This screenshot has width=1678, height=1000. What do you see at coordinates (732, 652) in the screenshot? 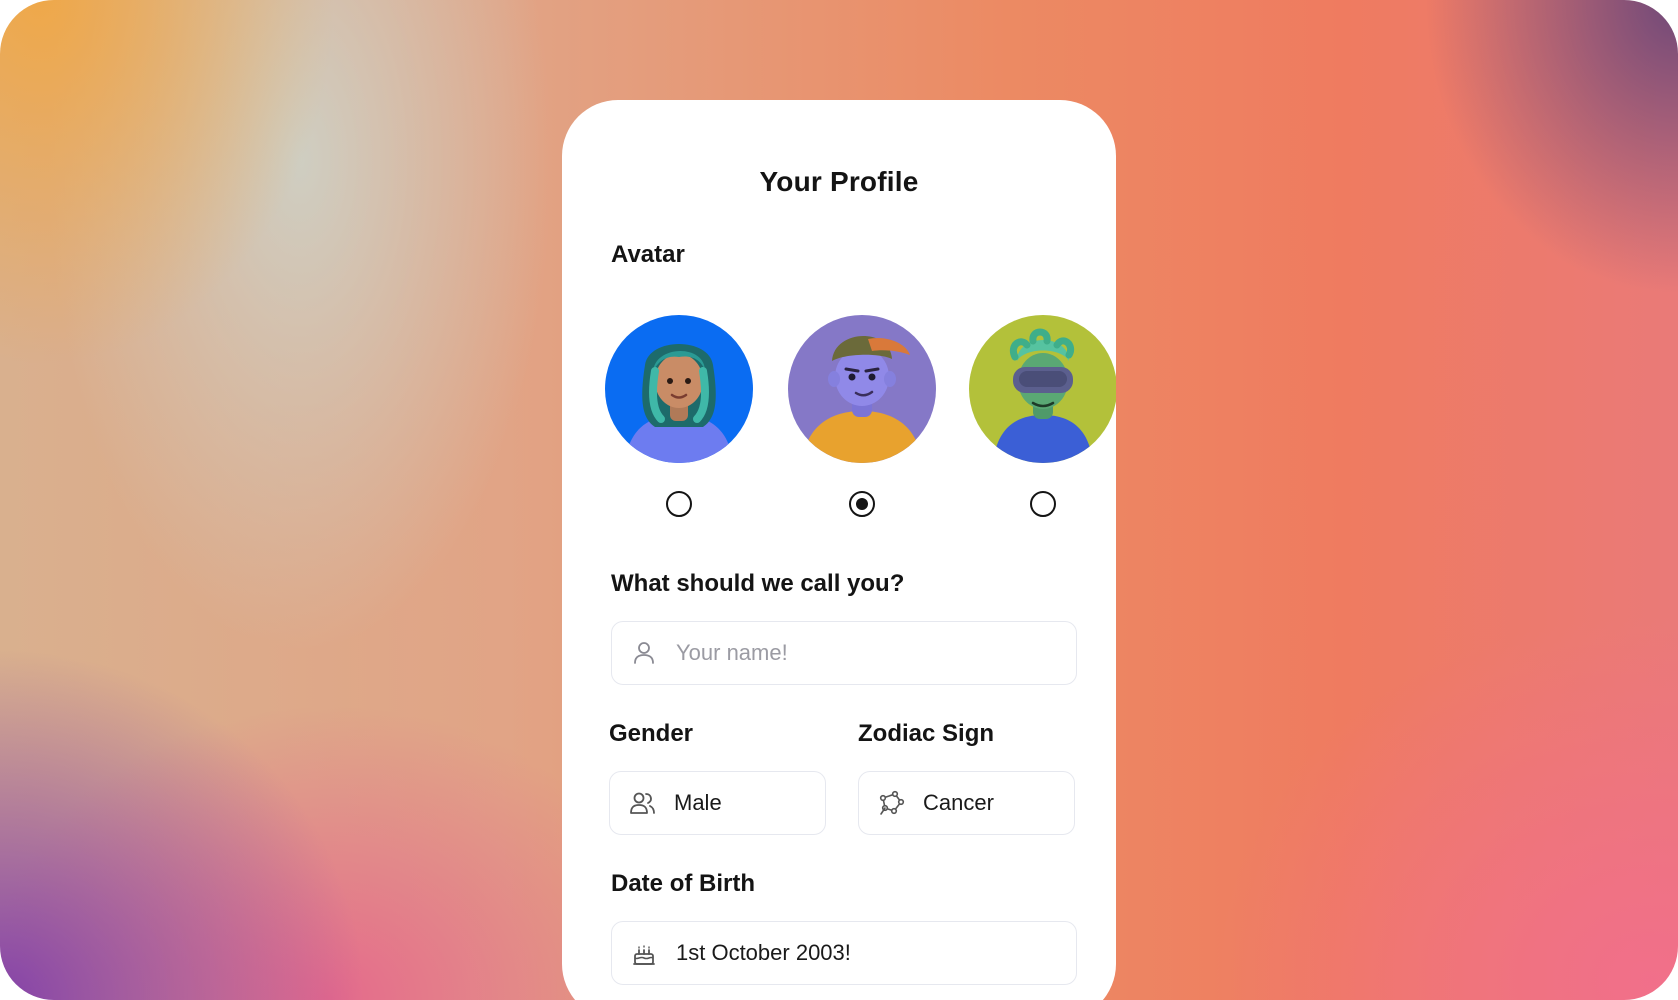
I see `name-placeholder: Your name!` at bounding box center [732, 652].